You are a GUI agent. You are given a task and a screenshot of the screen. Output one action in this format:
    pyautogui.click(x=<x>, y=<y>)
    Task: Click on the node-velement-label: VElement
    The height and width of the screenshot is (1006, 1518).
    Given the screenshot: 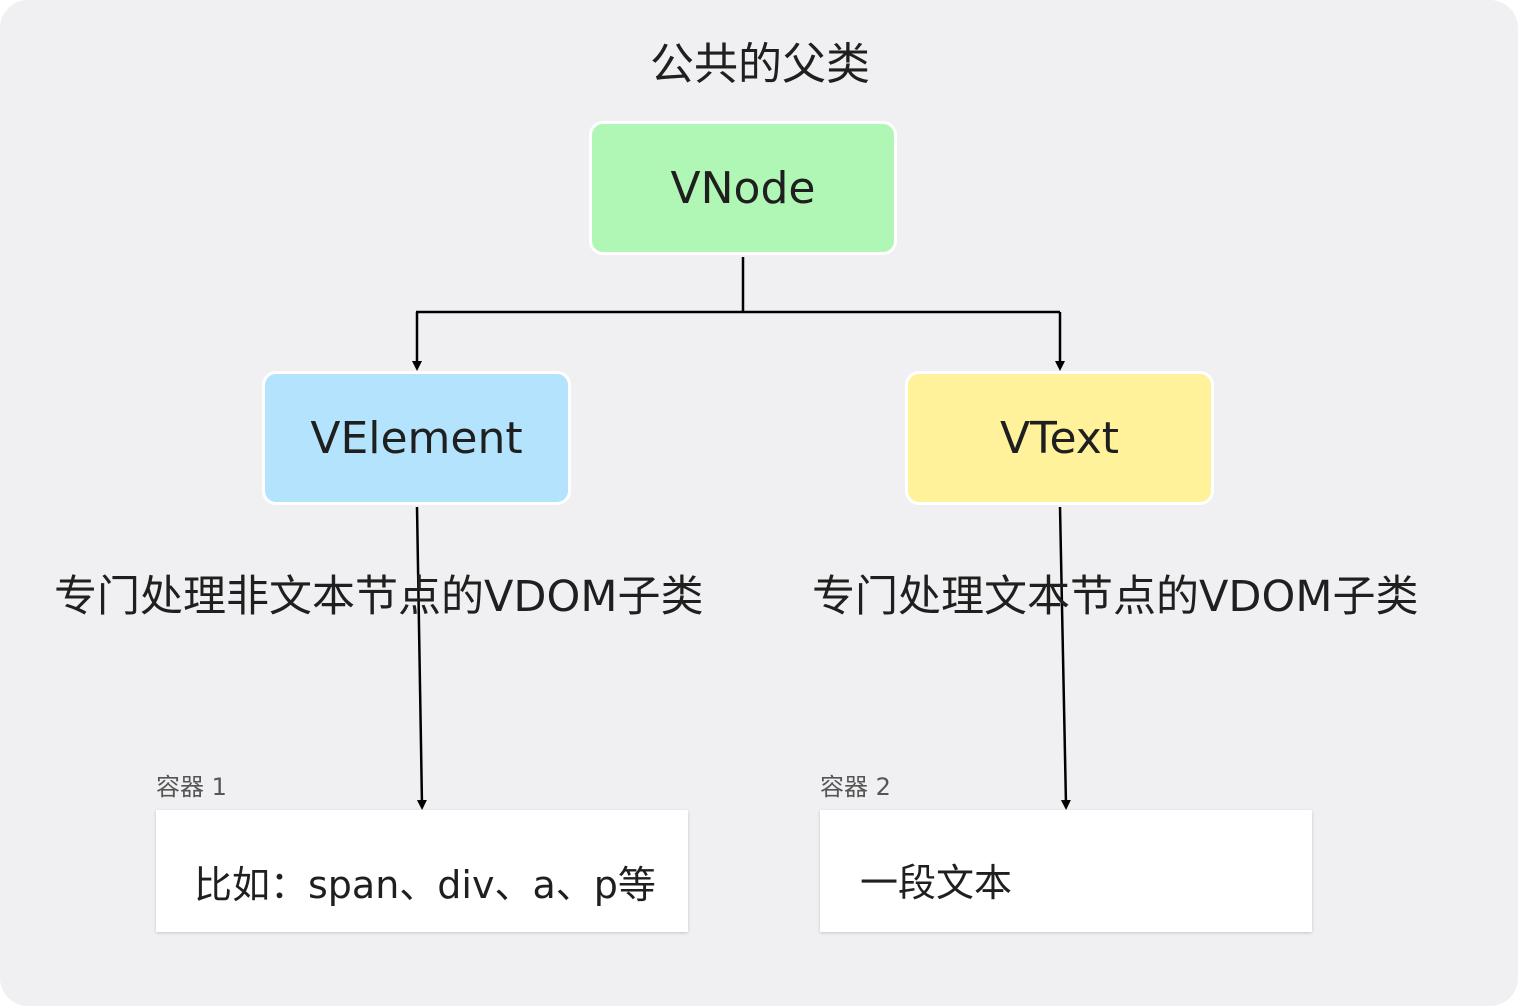 What is the action you would take?
    pyautogui.click(x=416, y=438)
    